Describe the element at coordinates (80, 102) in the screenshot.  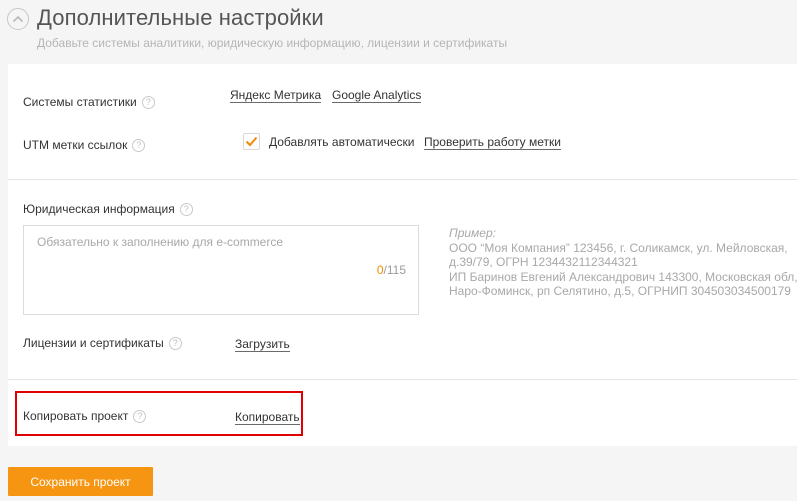
I see `stats-label: Системы статистики` at that location.